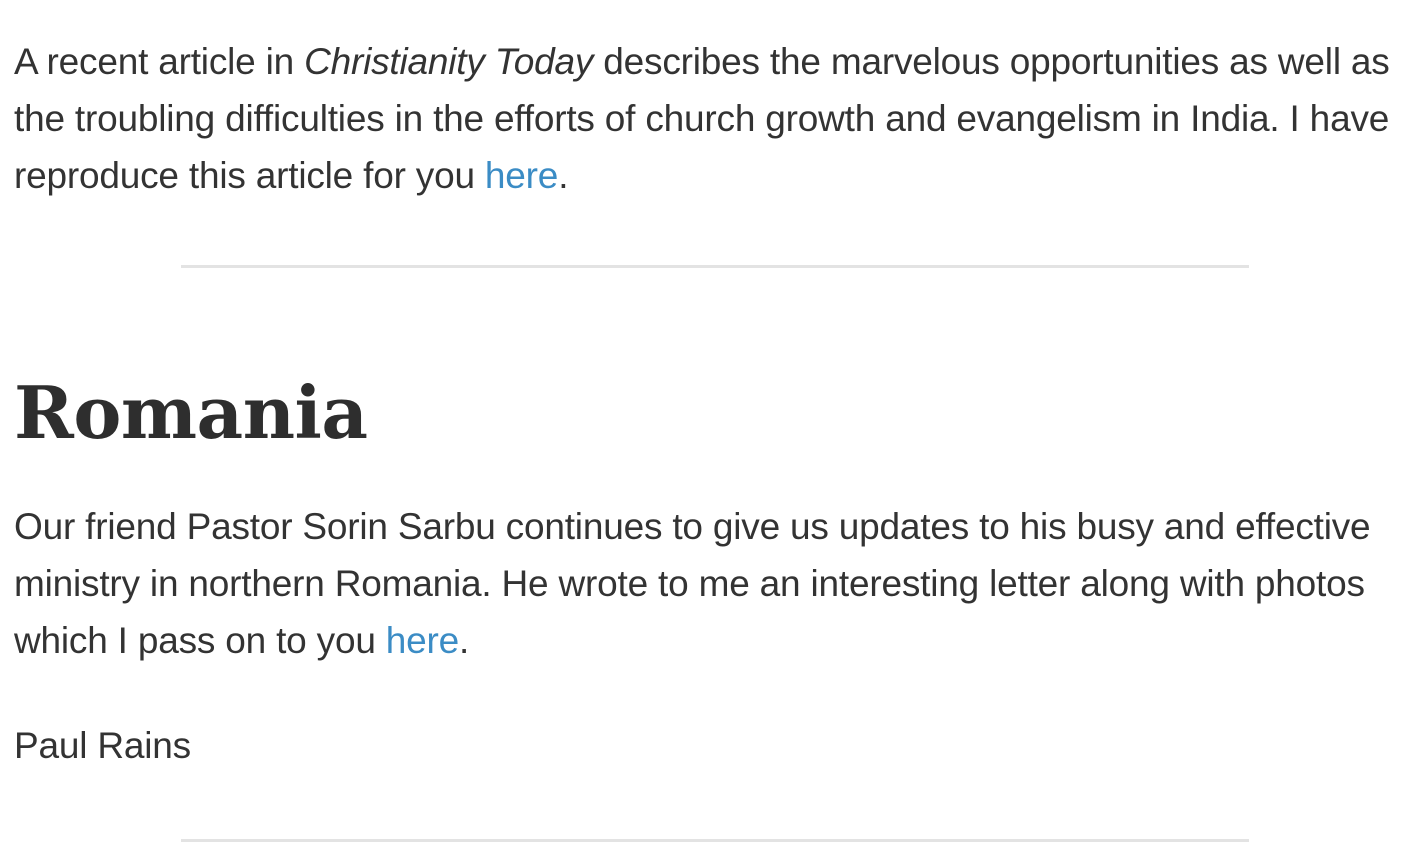 Image resolution: width=1419 pixels, height=863 pixels. What do you see at coordinates (191, 412) in the screenshot?
I see `section-heading-romania: Romania` at bounding box center [191, 412].